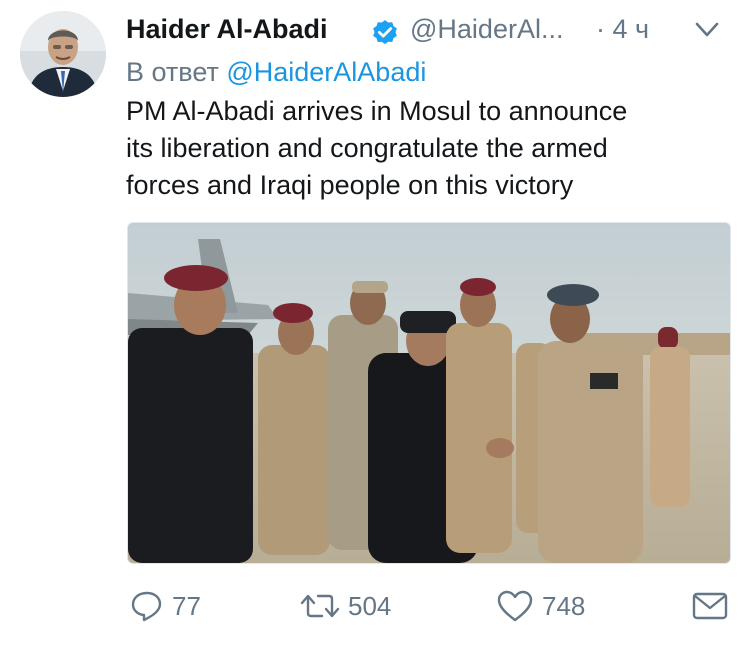 Image resolution: width=750 pixels, height=650 pixels. I want to click on retweet-count: 504, so click(370, 605).